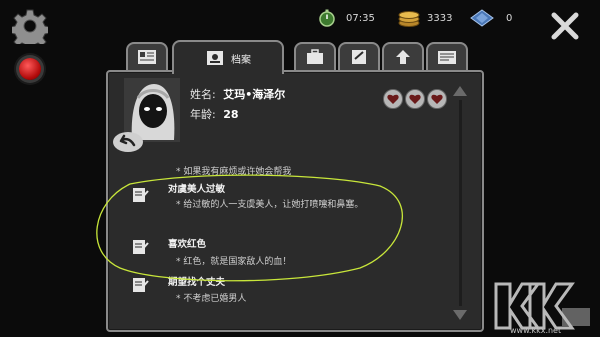  What do you see at coordinates (536, 330) in the screenshot?
I see `watermark-url: www.kkx.net` at bounding box center [536, 330].